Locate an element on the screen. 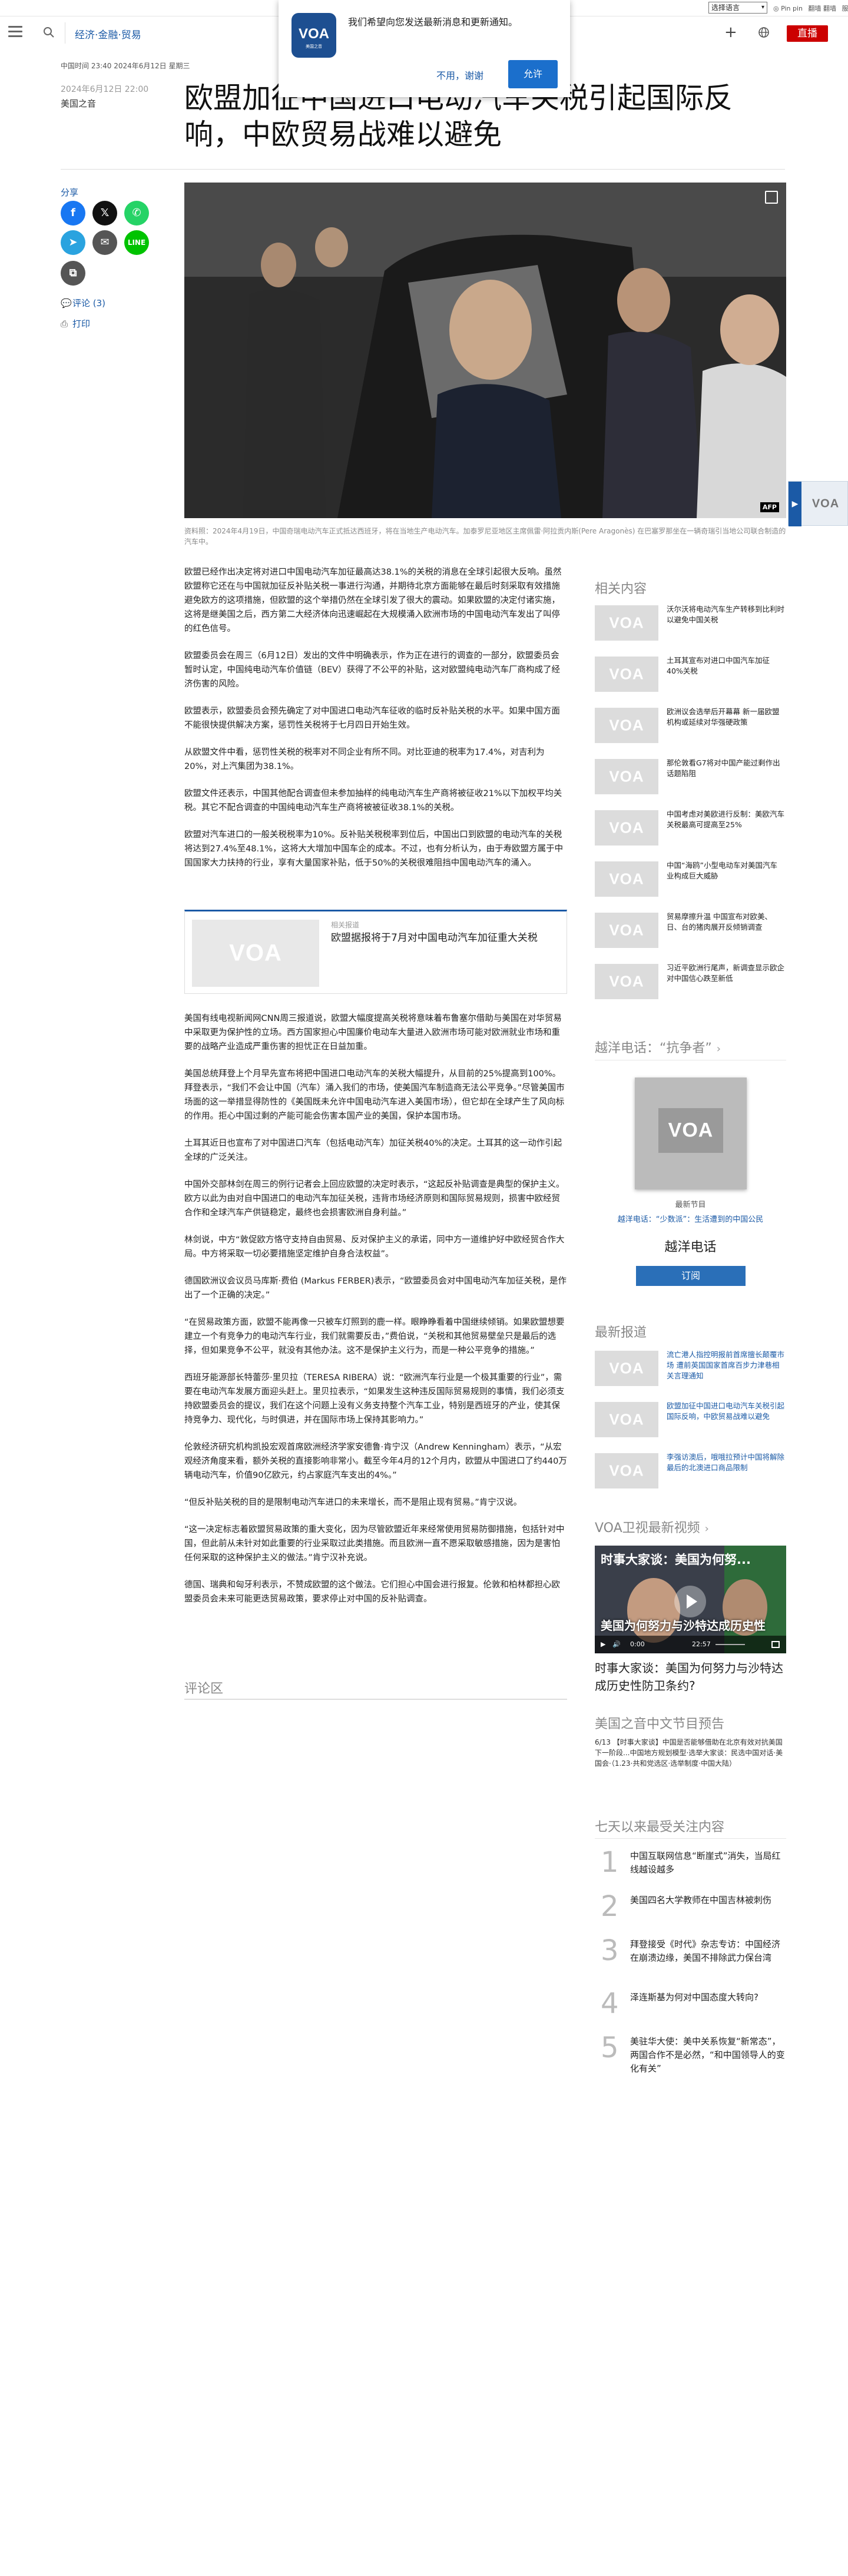 This screenshot has height=2576, width=848. related-item: VOA 土耳其宣布对进口中国汽车加征40%关税 is located at coordinates (691, 674).